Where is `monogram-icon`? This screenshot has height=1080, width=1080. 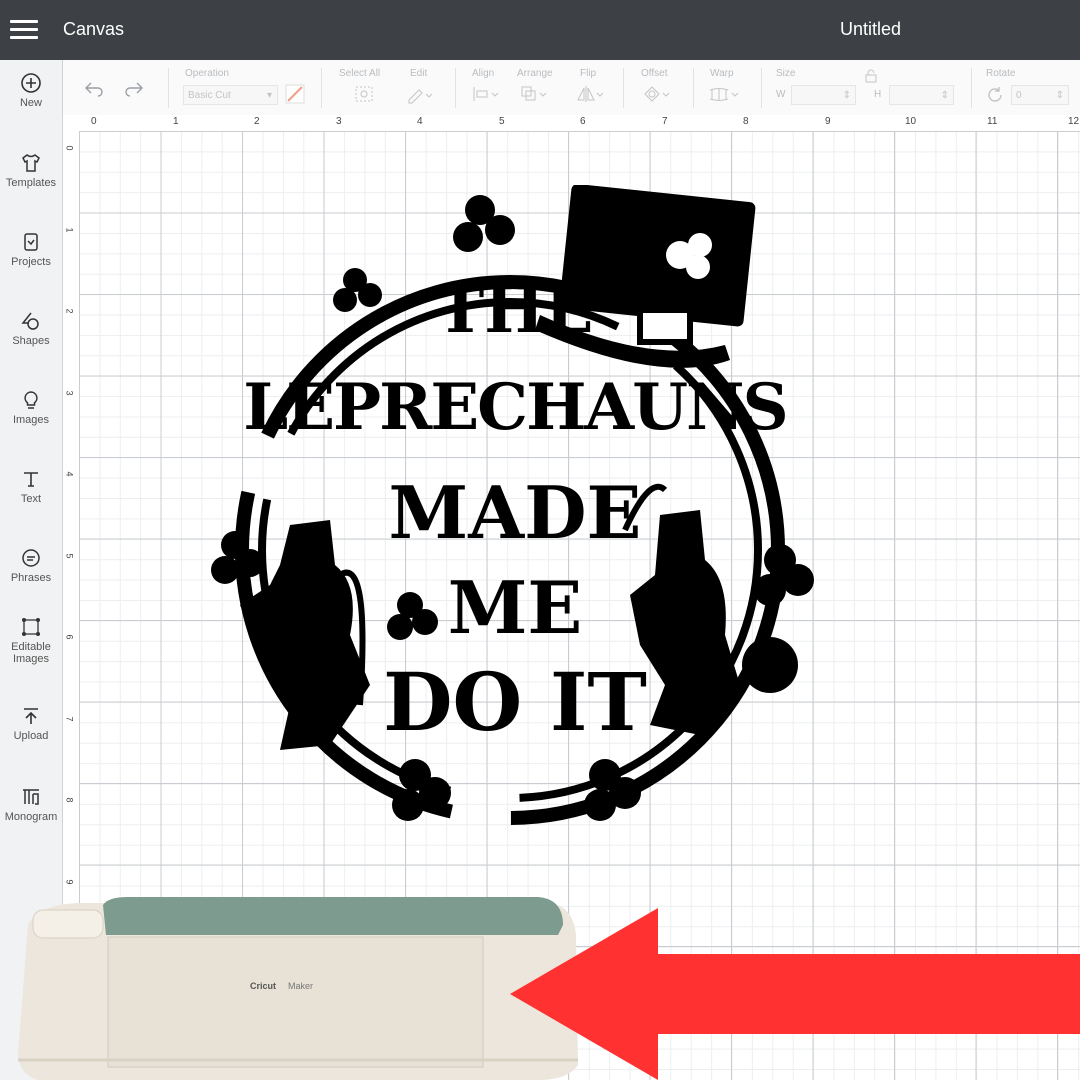
monogram-icon is located at coordinates (31, 797).